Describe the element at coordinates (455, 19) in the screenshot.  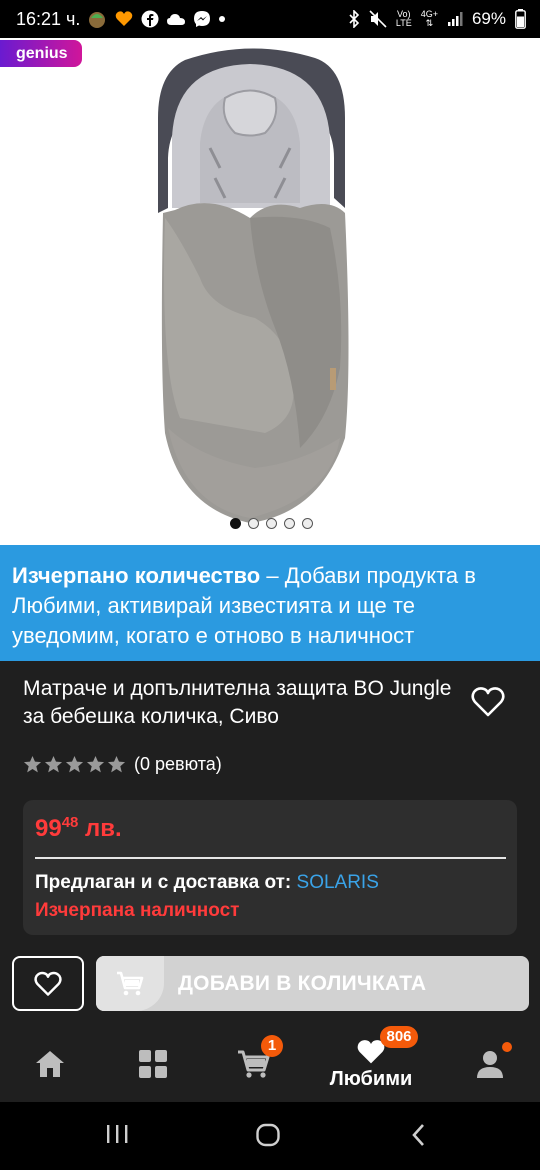
I see `signal-icon` at that location.